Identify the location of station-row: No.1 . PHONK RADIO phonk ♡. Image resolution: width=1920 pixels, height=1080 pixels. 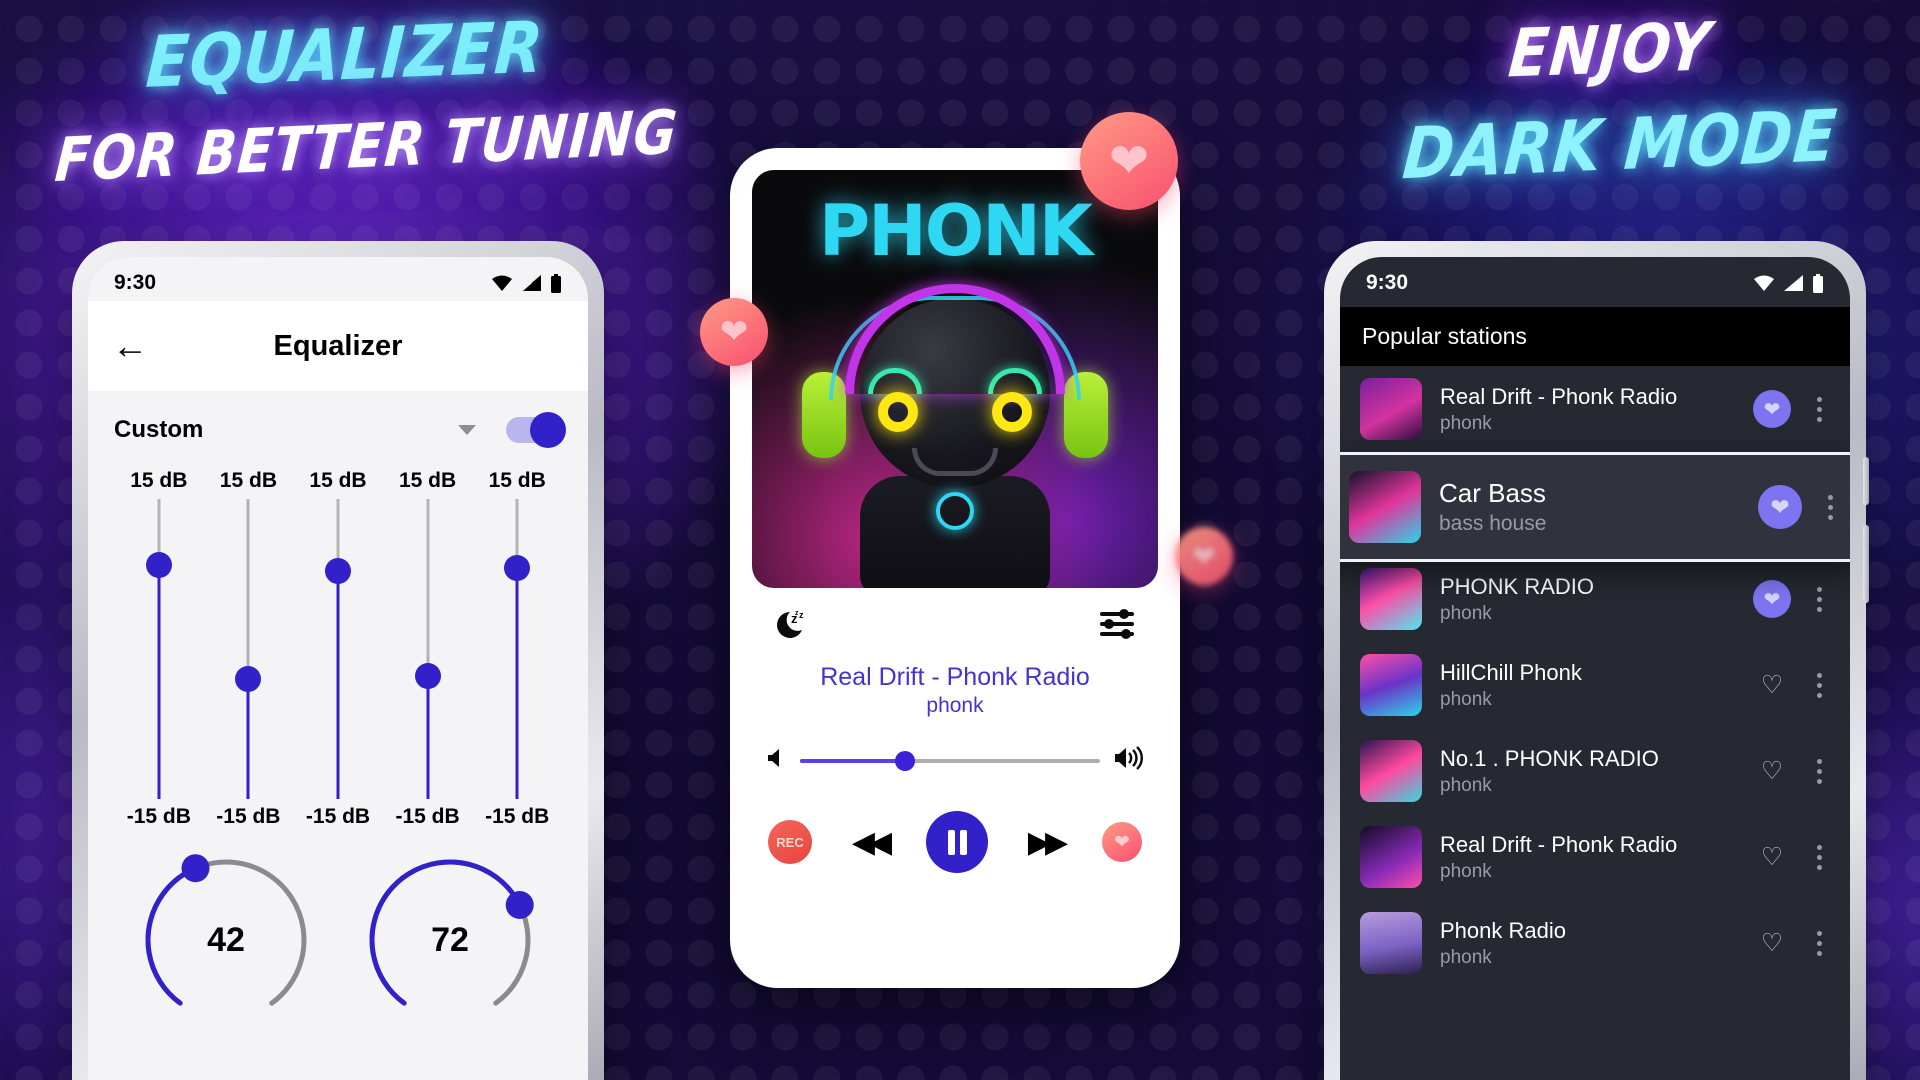
(1595, 771).